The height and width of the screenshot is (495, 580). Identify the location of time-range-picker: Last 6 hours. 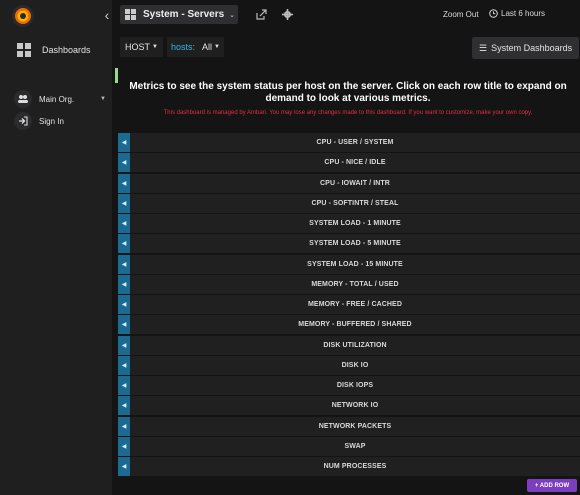
(517, 13).